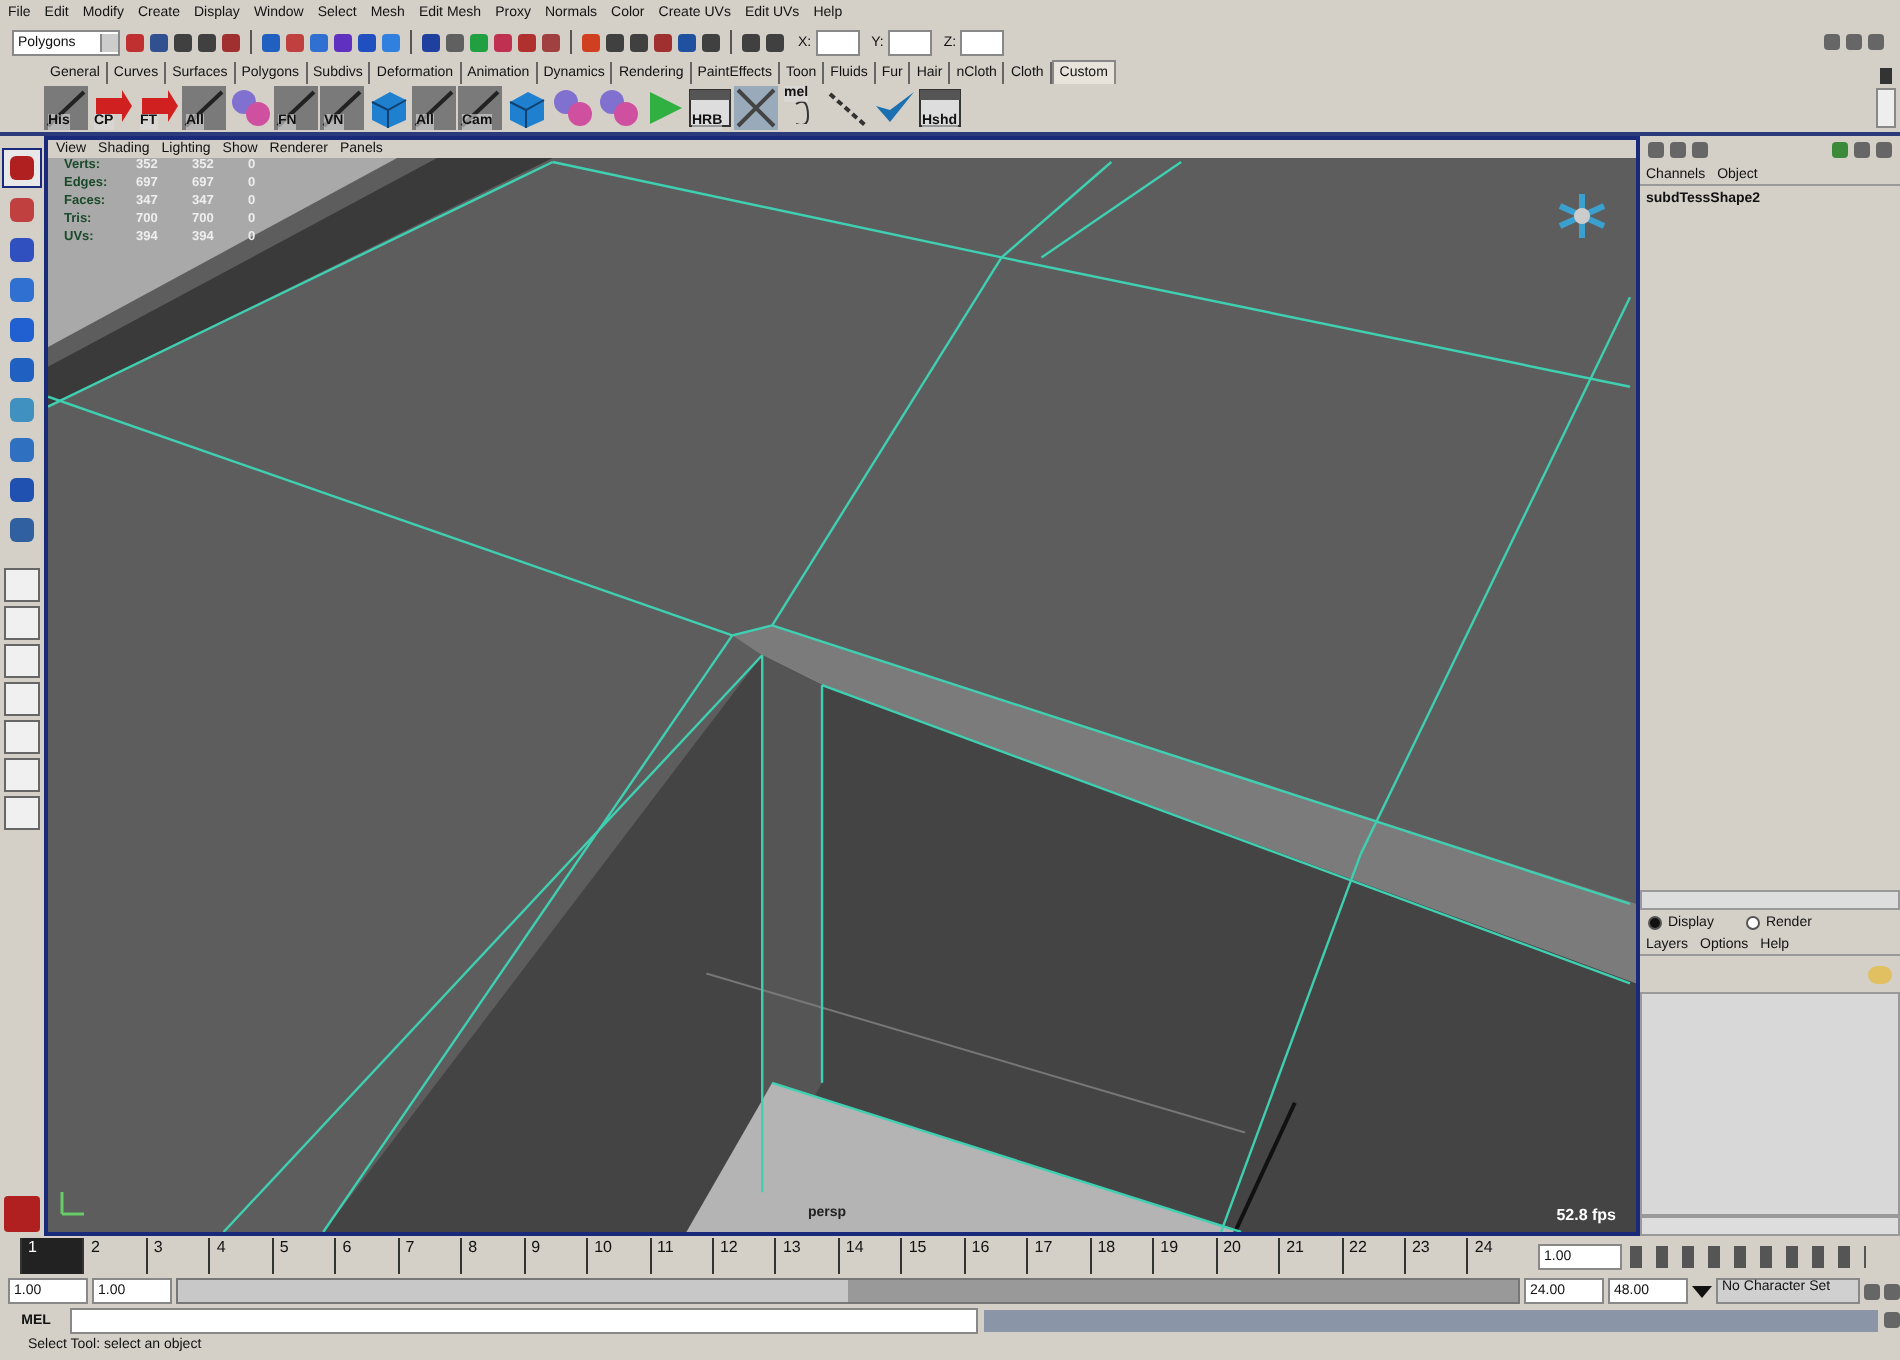 The width and height of the screenshot is (1900, 1360). Describe the element at coordinates (72, 1204) in the screenshot. I see `axis-icon` at that location.